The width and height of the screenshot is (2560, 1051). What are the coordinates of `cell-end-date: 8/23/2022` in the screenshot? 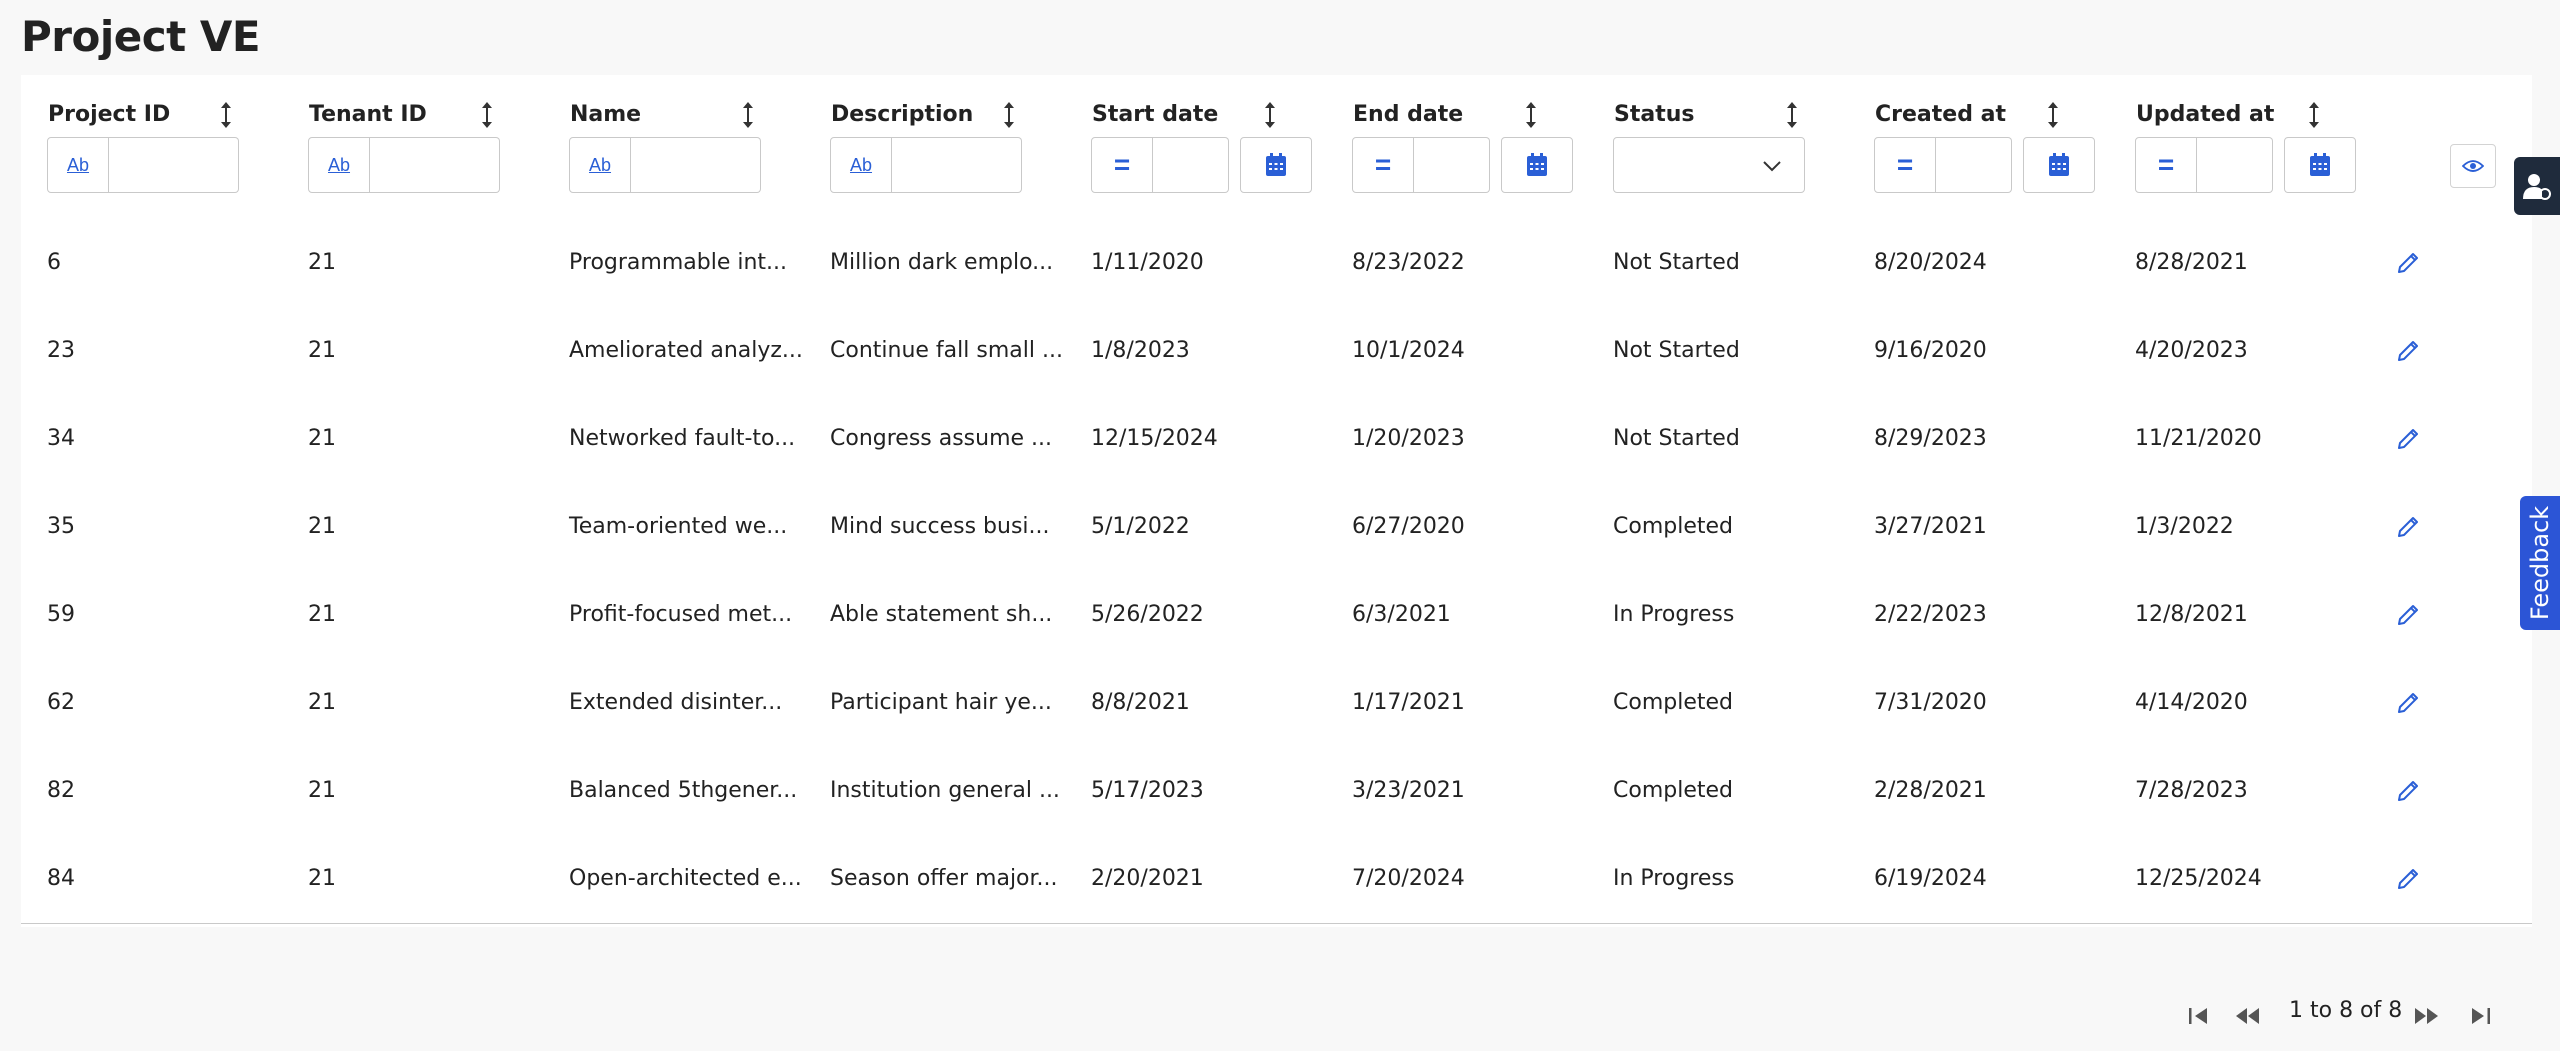 It's located at (1408, 262).